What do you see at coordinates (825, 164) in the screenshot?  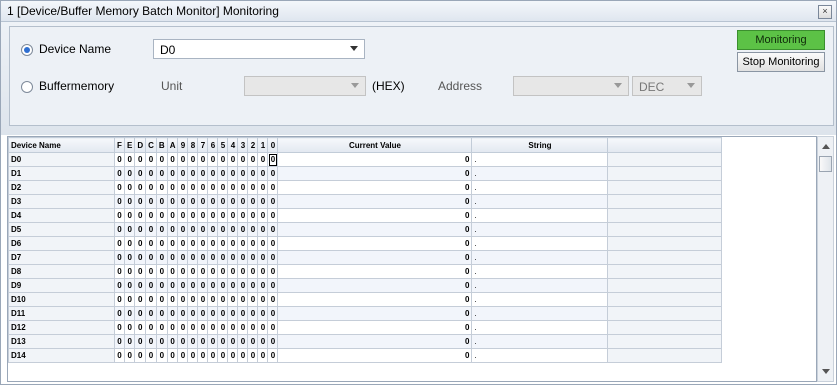 I see `scroll-thumb` at bounding box center [825, 164].